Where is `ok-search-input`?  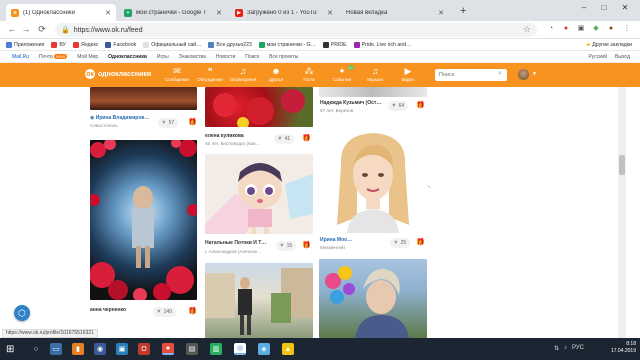
ok-search-input is located at coordinates (471, 75).